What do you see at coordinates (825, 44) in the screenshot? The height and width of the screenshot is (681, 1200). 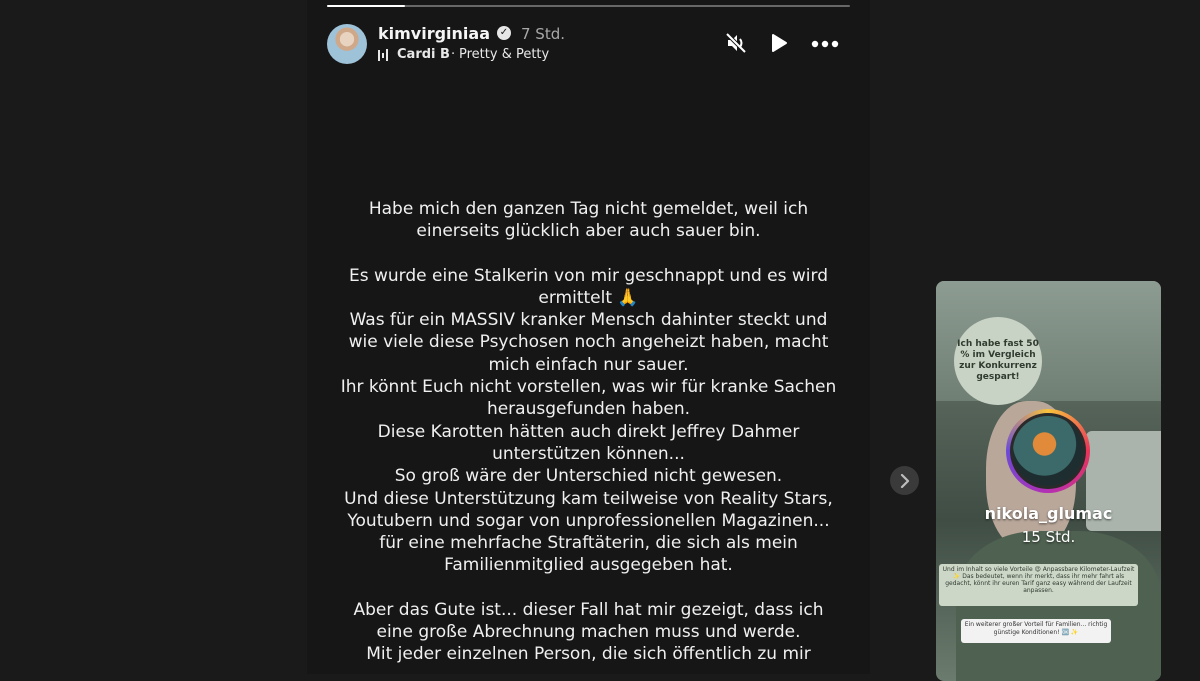 I see `more-icon` at bounding box center [825, 44].